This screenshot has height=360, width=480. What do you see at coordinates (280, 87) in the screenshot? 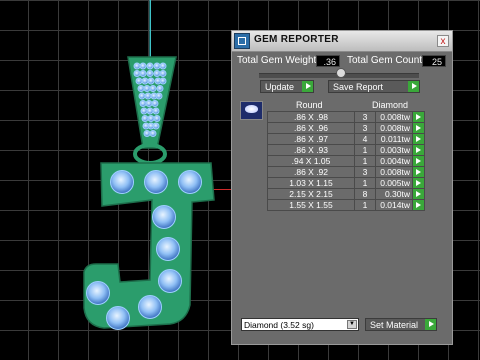
I see `update-button-label: Update` at bounding box center [280, 87].